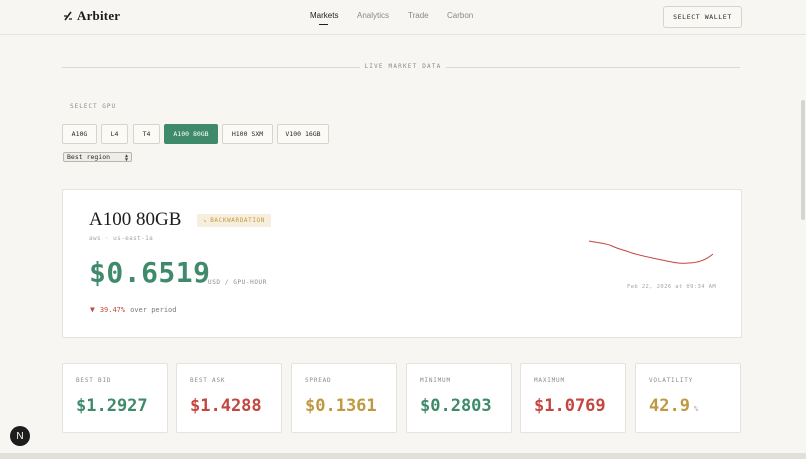 The image size is (806, 459). I want to click on page-scrollbar, so click(803, 160).